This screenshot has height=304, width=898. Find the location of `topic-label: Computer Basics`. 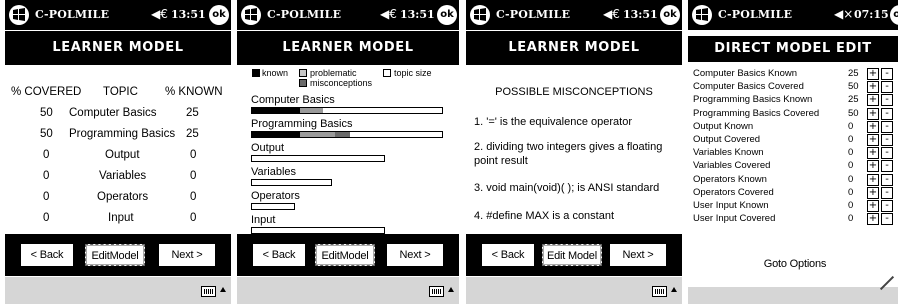

topic-label: Computer Basics is located at coordinates (293, 100).